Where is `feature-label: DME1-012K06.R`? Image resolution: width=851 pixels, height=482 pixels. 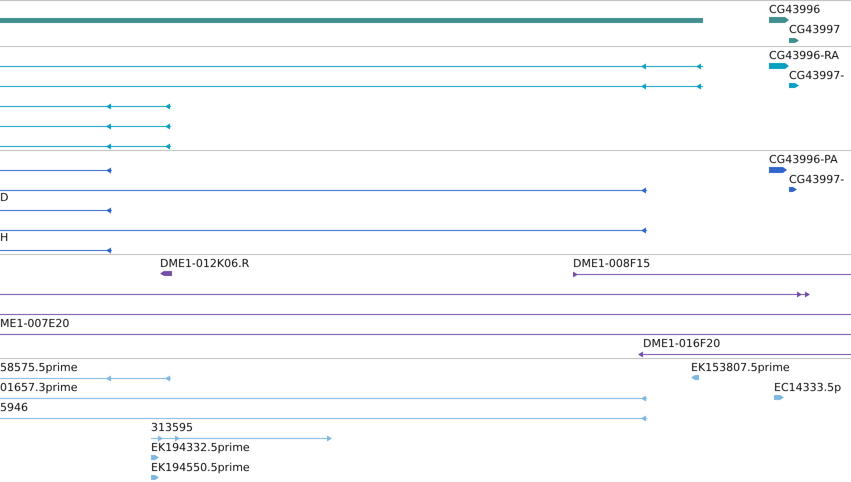
feature-label: DME1-012K06.R is located at coordinates (205, 263).